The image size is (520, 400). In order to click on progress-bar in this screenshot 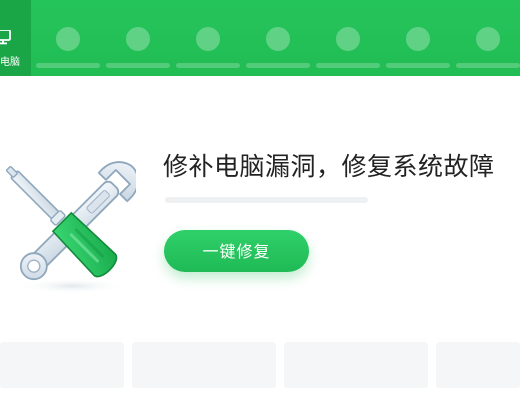, I will do `click(266, 200)`.